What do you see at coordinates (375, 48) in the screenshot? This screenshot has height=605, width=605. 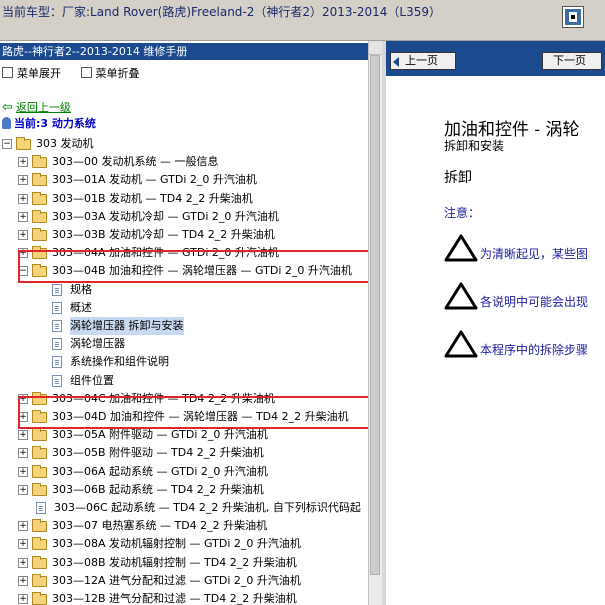 I see `scroll-up-icon` at bounding box center [375, 48].